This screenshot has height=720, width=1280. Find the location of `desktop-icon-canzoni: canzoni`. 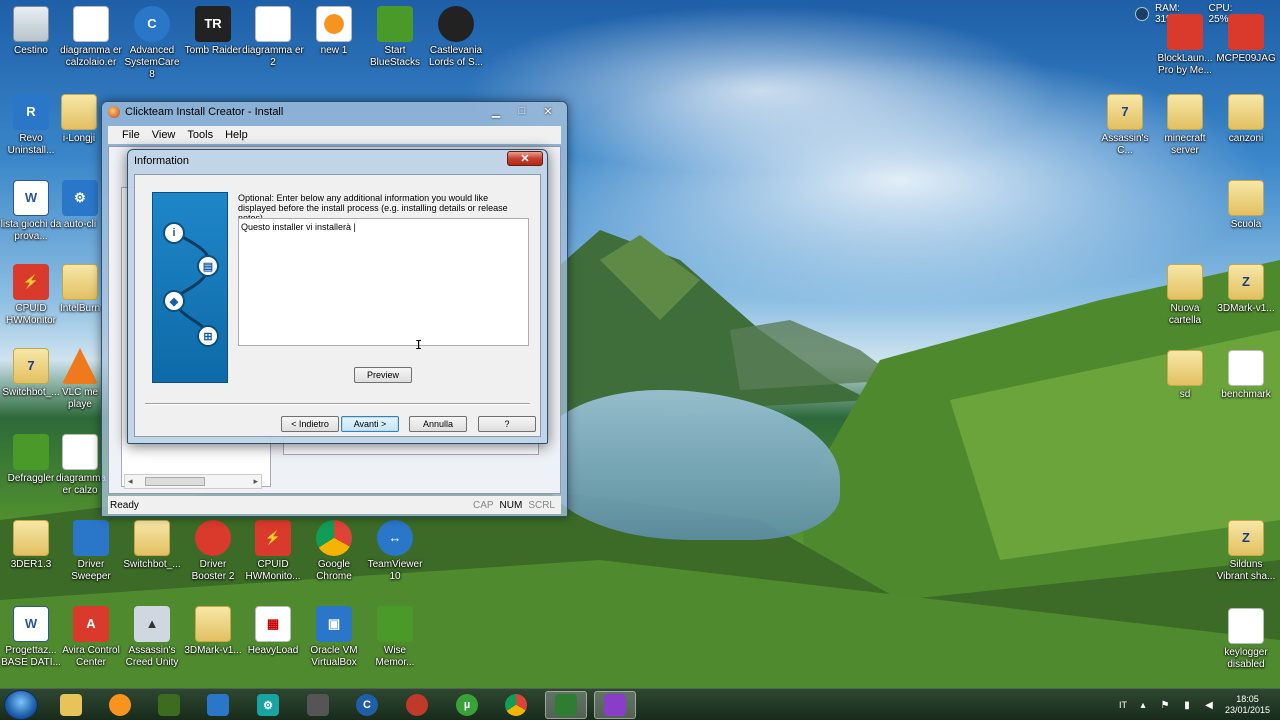

desktop-icon-canzoni: canzoni is located at coordinates (1246, 119).